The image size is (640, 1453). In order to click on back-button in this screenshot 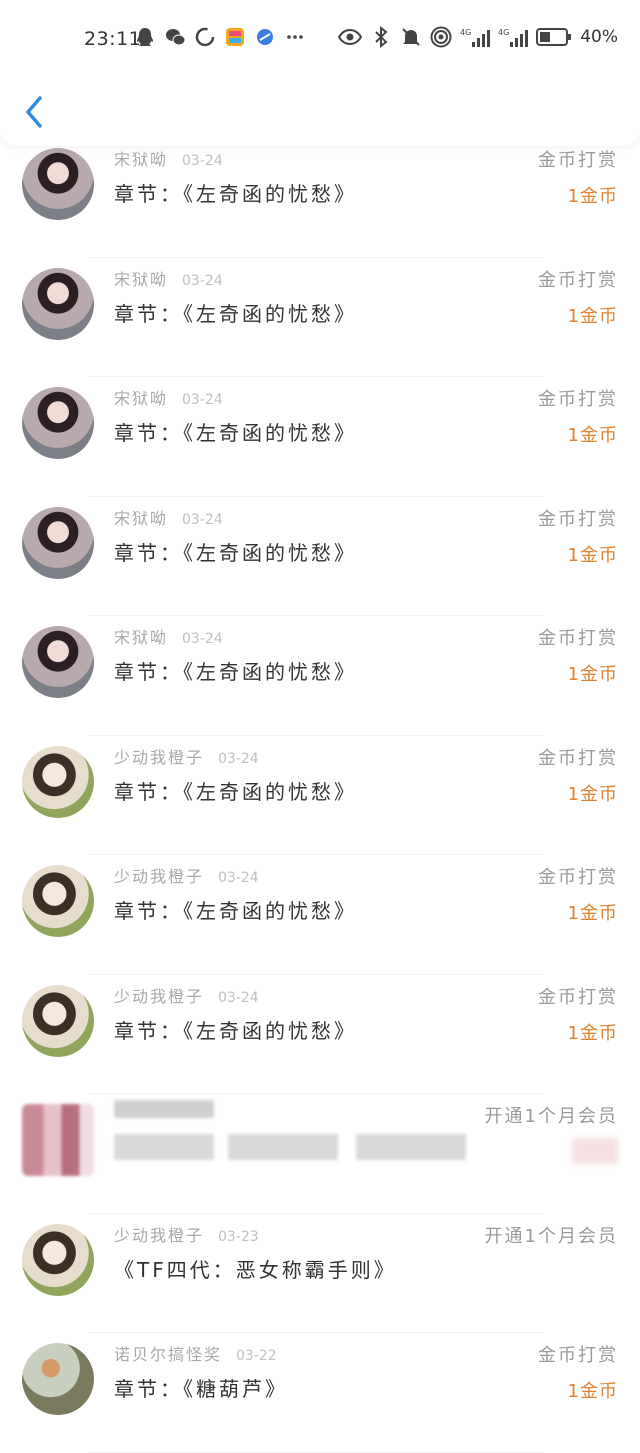, I will do `click(35, 112)`.